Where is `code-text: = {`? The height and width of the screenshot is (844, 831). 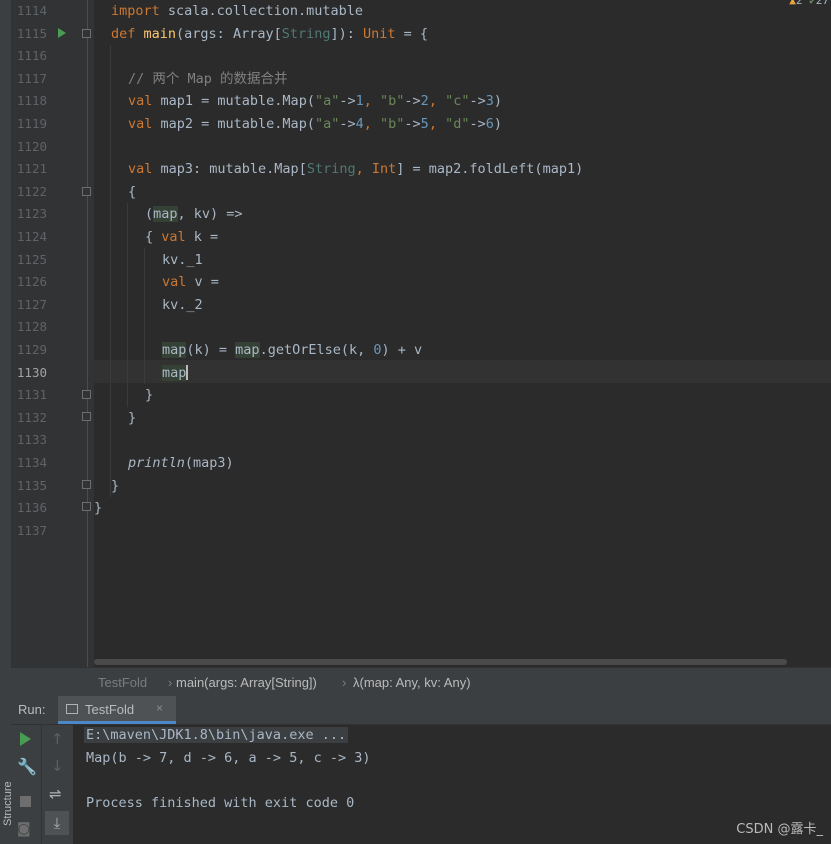 code-text: = { is located at coordinates (412, 33).